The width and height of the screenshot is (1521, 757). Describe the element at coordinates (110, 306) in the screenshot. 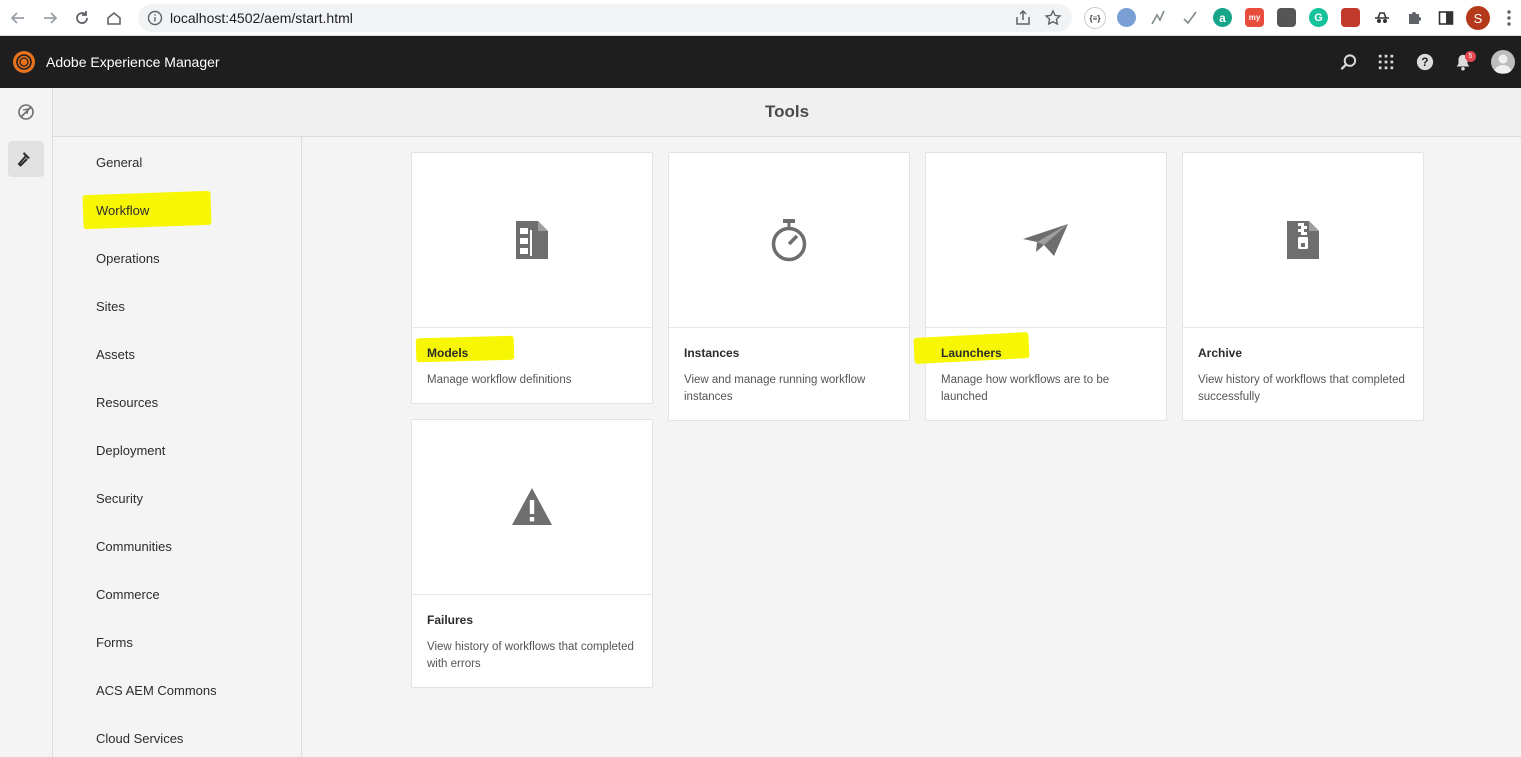

I see `category-sites: Sites` at that location.